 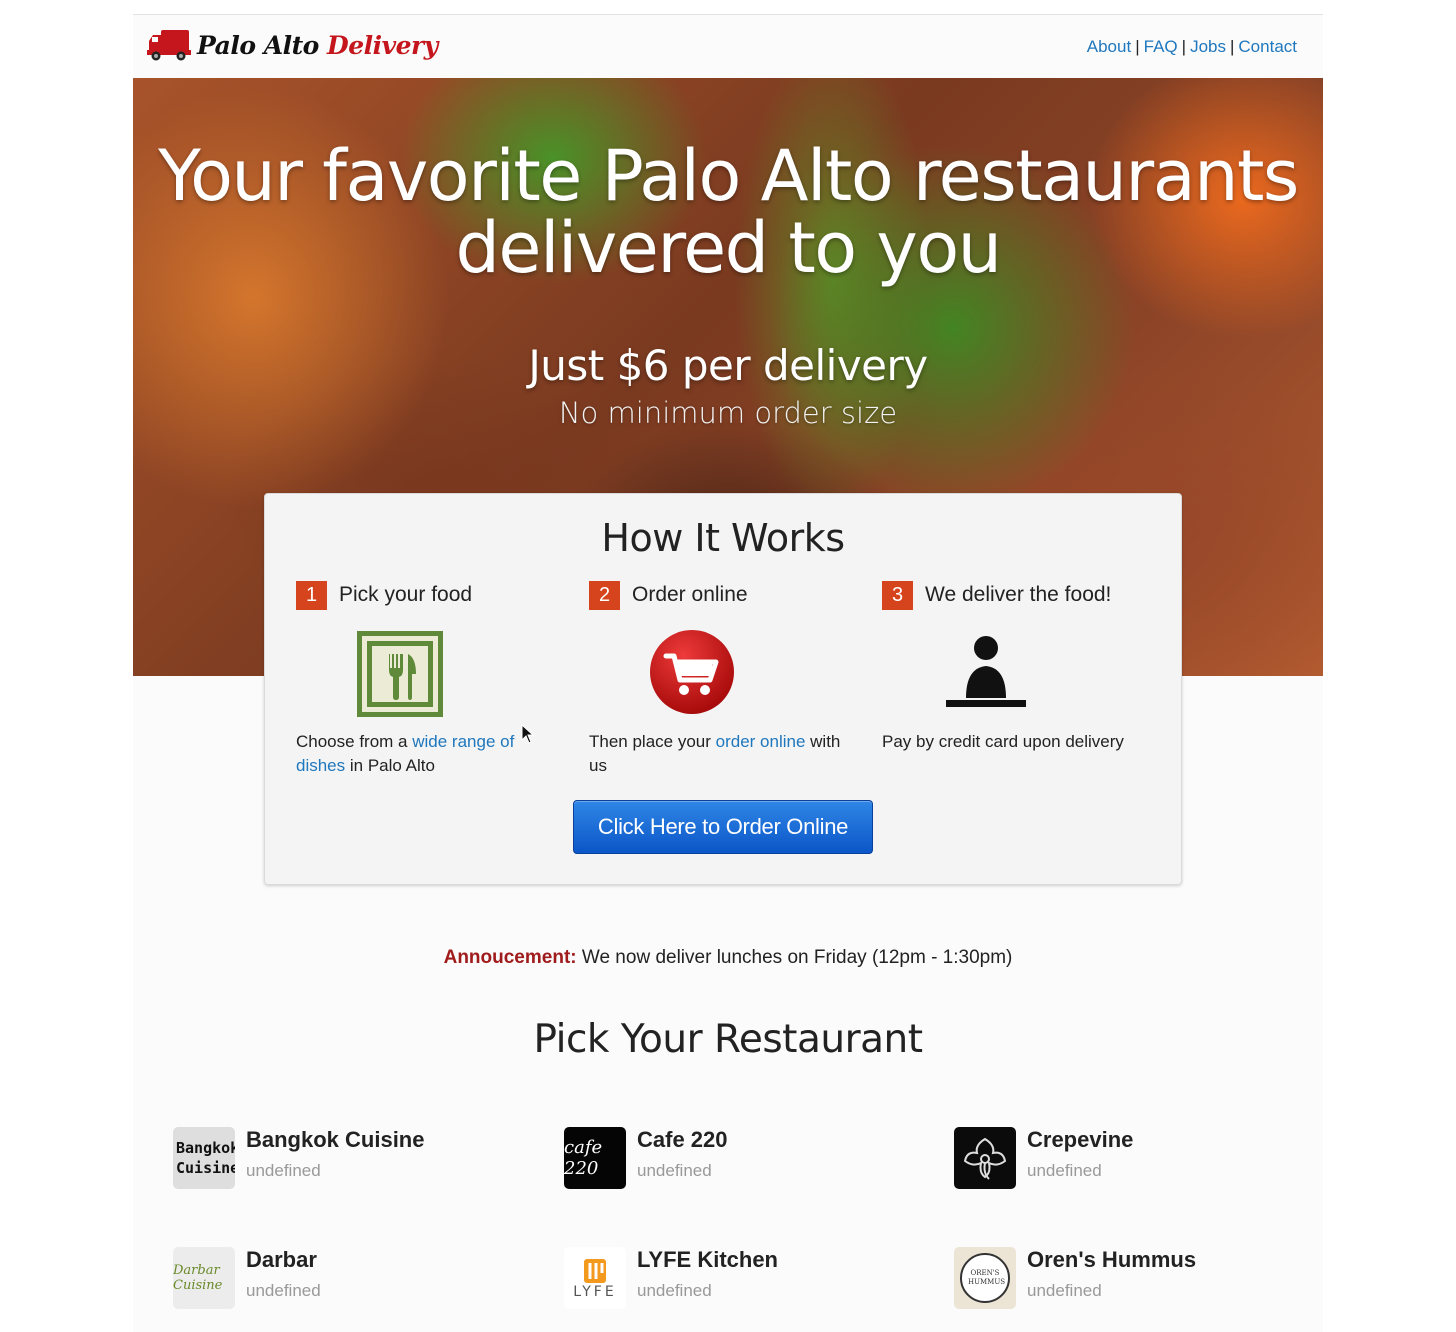 I want to click on hero-title-line2: delivered to you, so click(x=728, y=248).